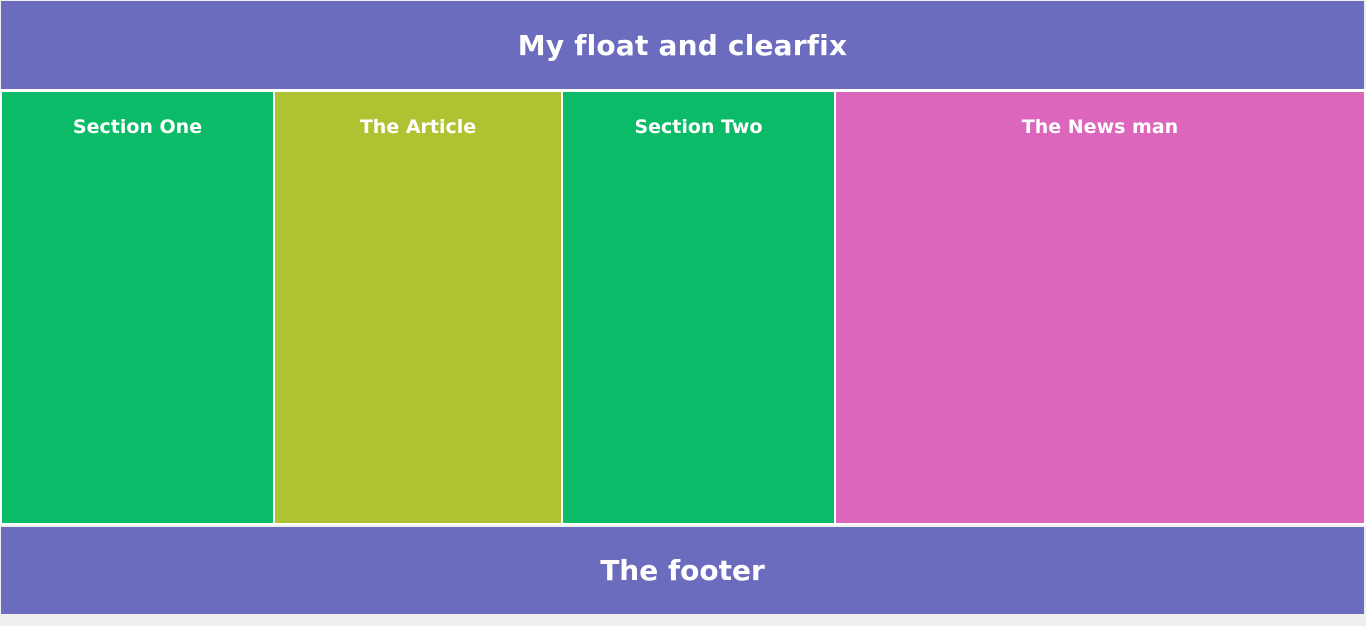 The width and height of the screenshot is (1366, 626). Describe the element at coordinates (137, 127) in the screenshot. I see `section-one-heading: Section One` at that location.